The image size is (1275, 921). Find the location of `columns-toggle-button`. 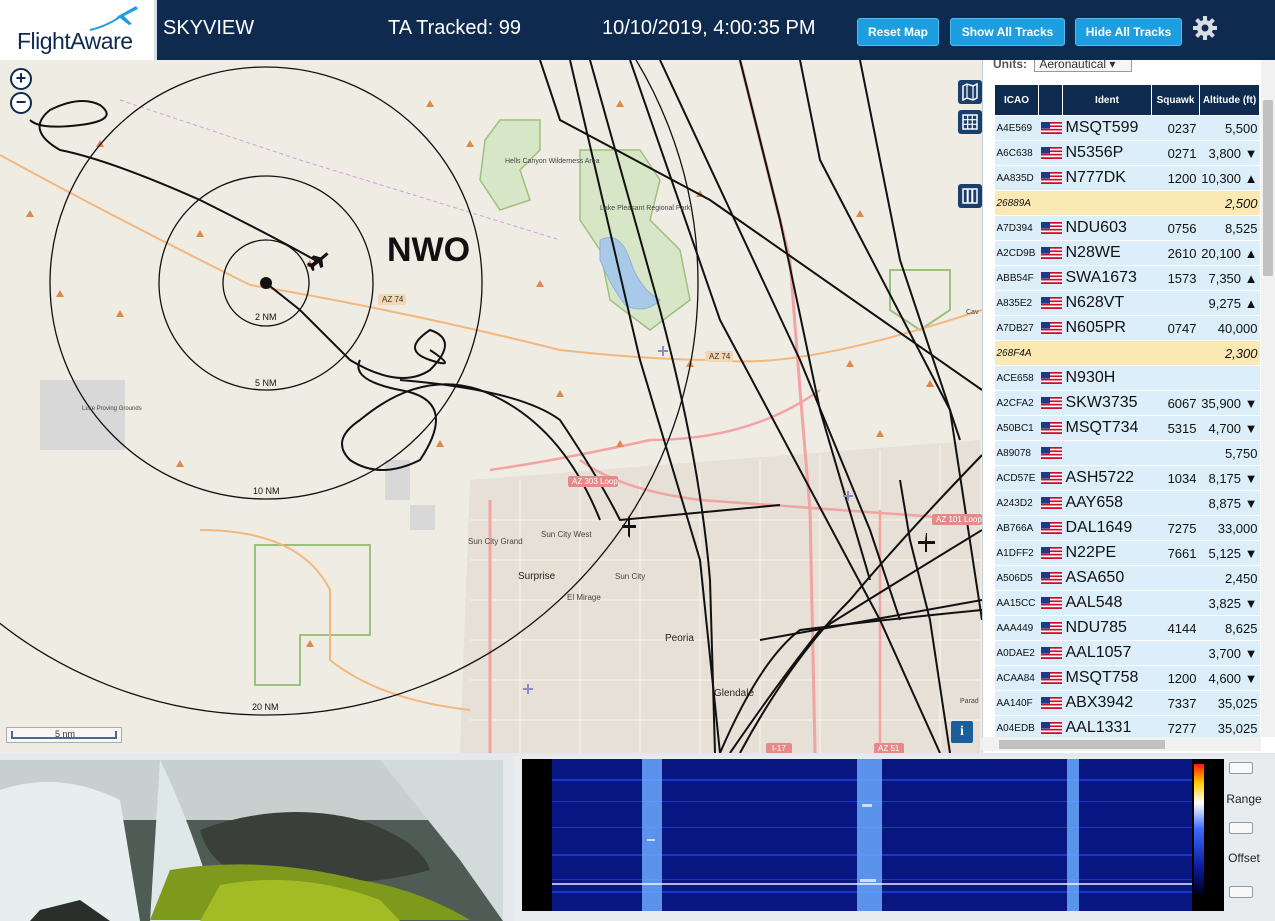

columns-toggle-button is located at coordinates (970, 196).